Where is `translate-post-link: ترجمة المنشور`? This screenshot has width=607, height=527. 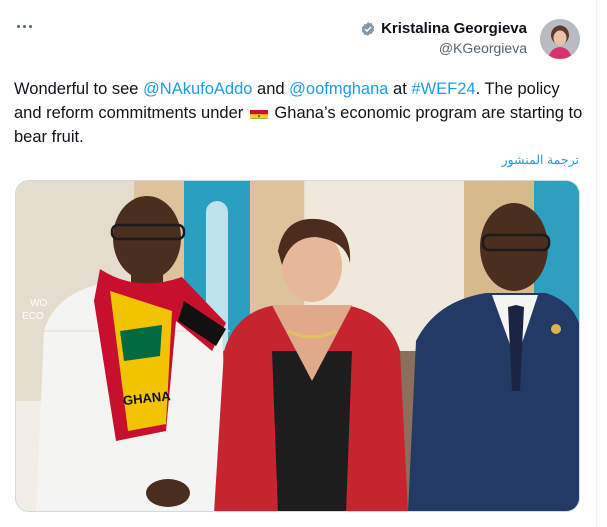
translate-post-link: ترجمة المنشور is located at coordinates (540, 159).